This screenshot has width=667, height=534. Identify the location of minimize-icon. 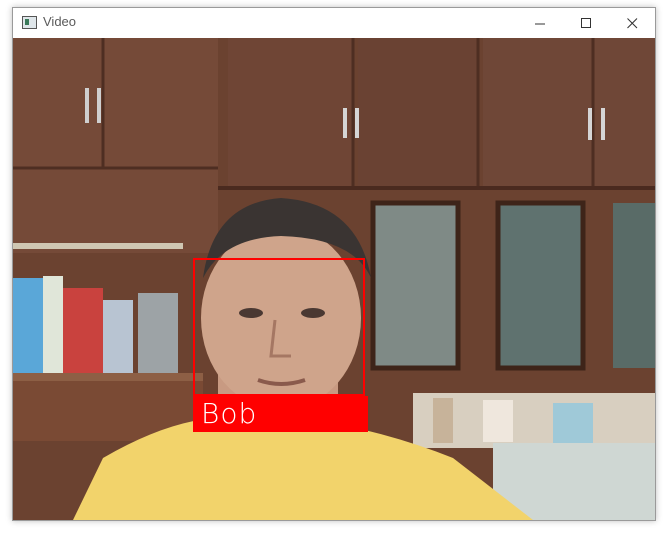
(539, 23).